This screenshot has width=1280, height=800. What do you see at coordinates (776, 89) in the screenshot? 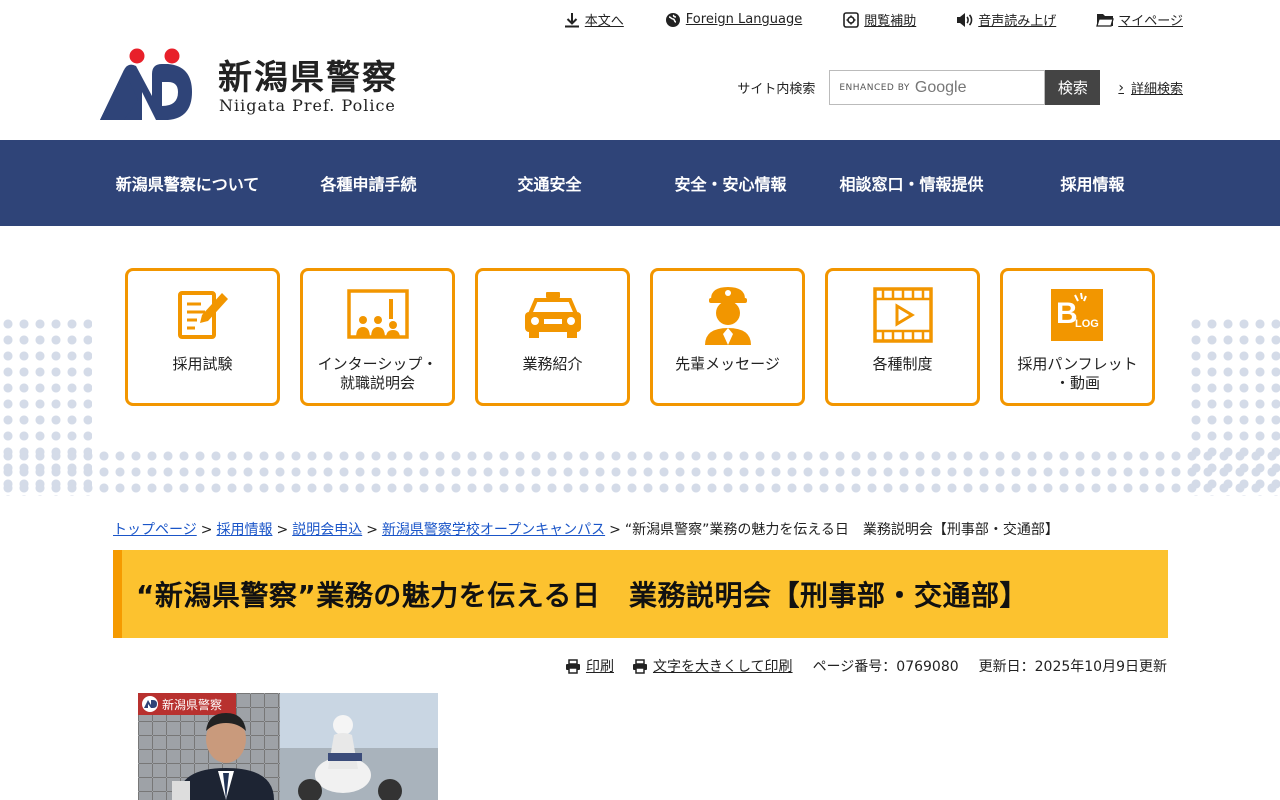
I see `search-label: サイト内検索` at bounding box center [776, 89].